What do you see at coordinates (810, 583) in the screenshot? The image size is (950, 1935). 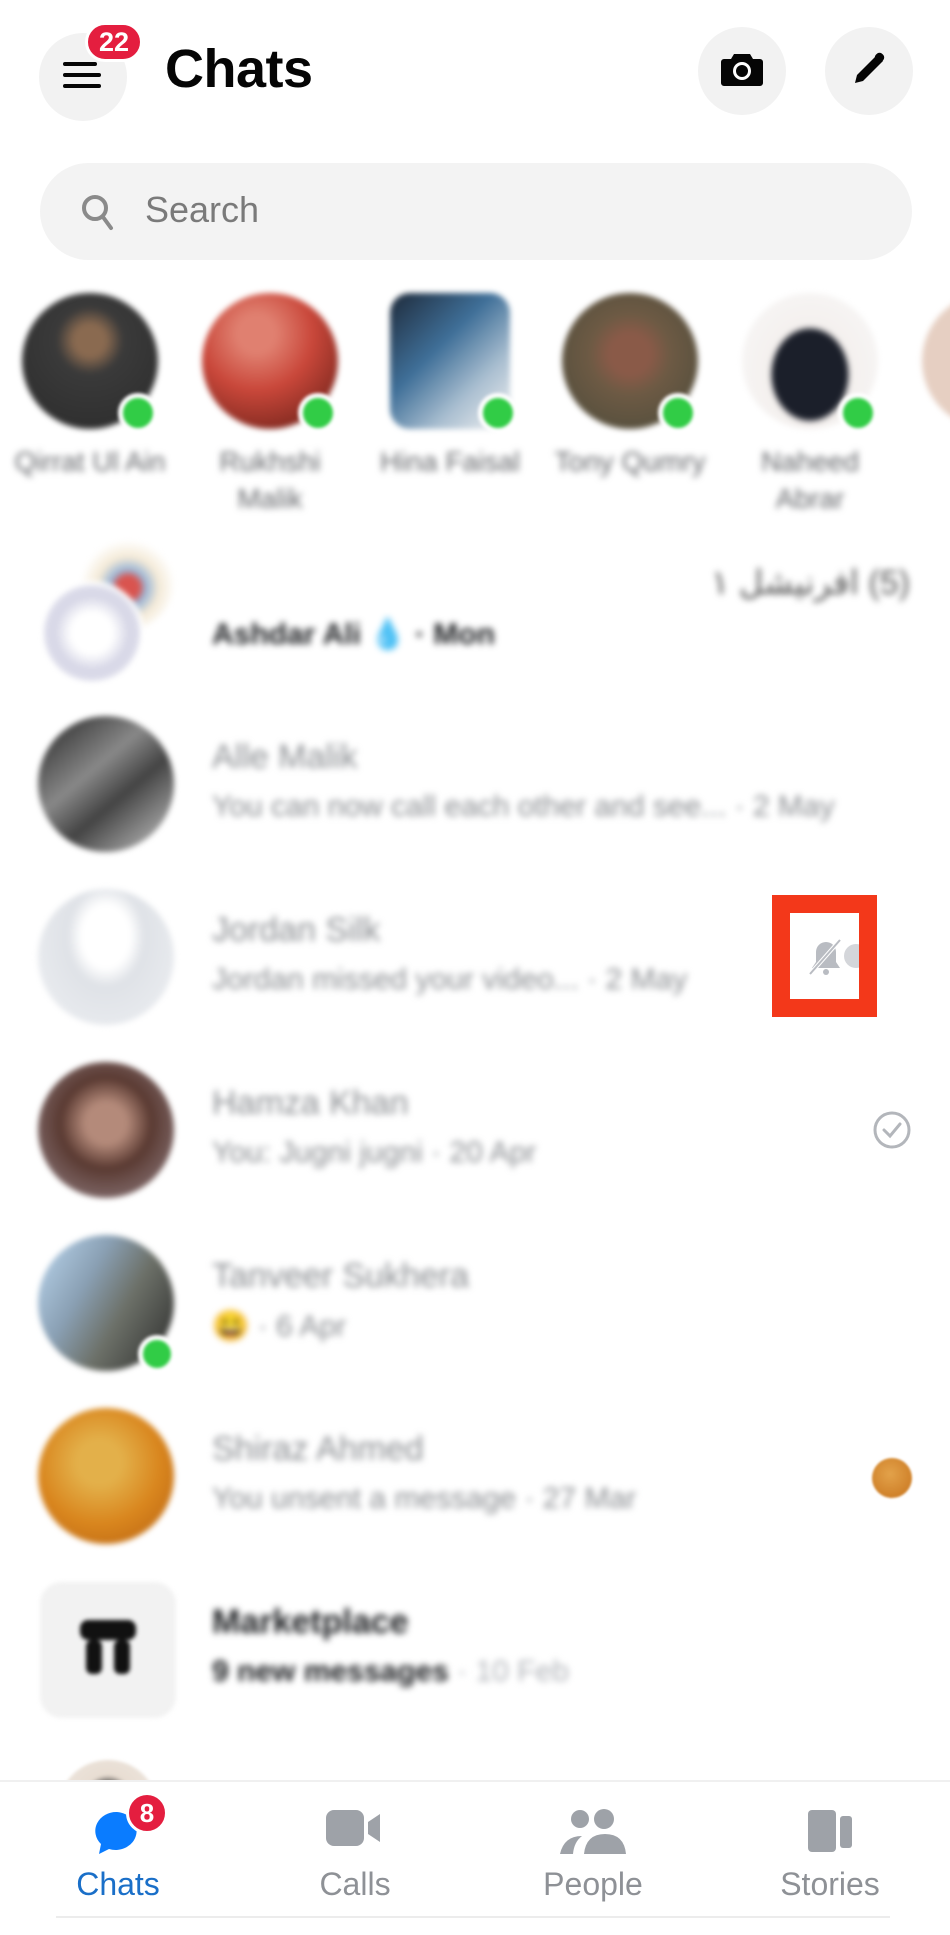 I see `chat-name: (5) افرنیشل ۱` at bounding box center [810, 583].